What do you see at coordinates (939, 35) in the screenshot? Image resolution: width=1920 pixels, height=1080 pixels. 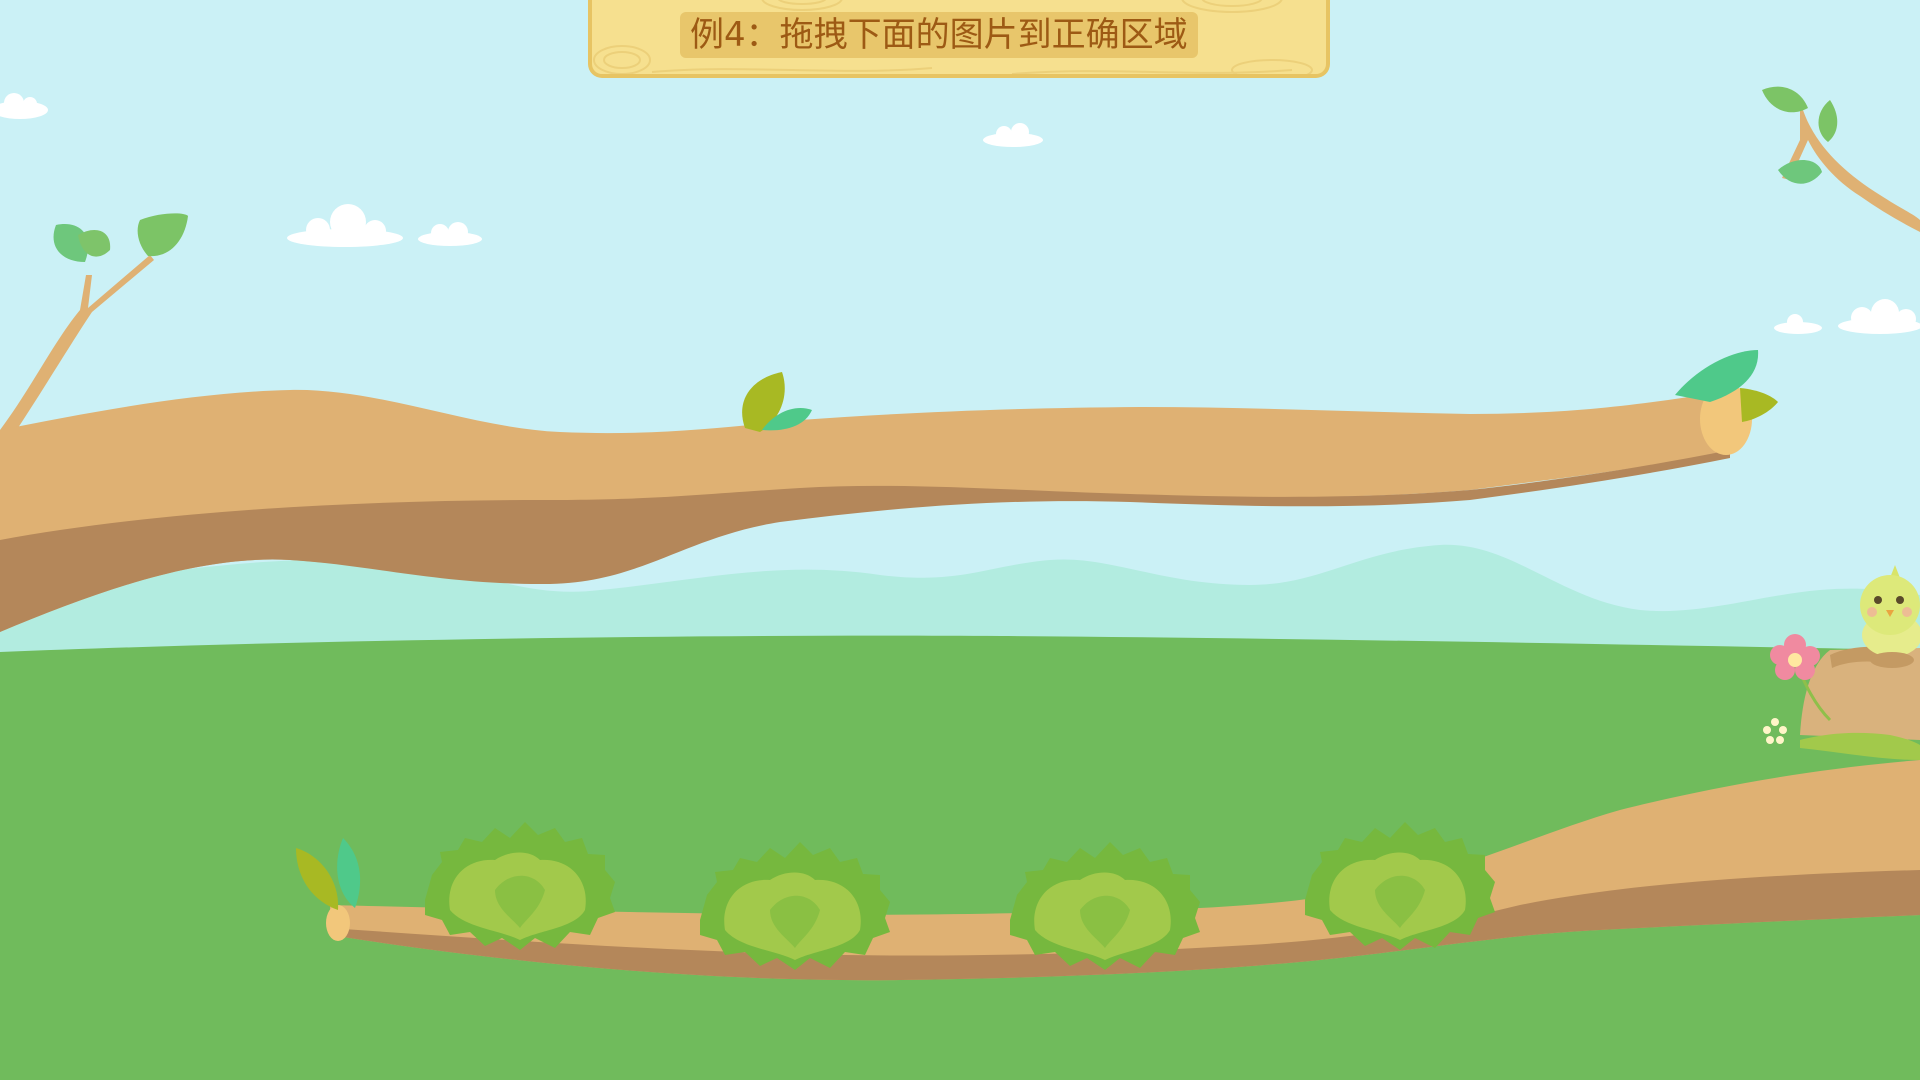 I see `page-title: 例4：拖拽下面的图片到正确区域` at bounding box center [939, 35].